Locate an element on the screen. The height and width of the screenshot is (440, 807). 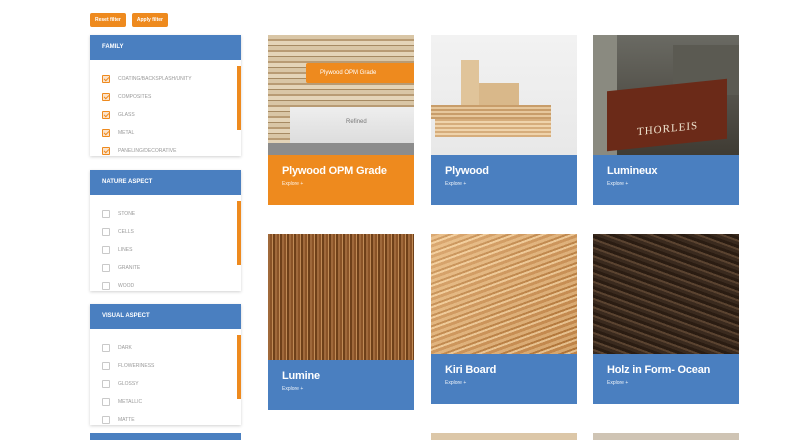
filter-option-label: Metal is located at coordinates (126, 133).